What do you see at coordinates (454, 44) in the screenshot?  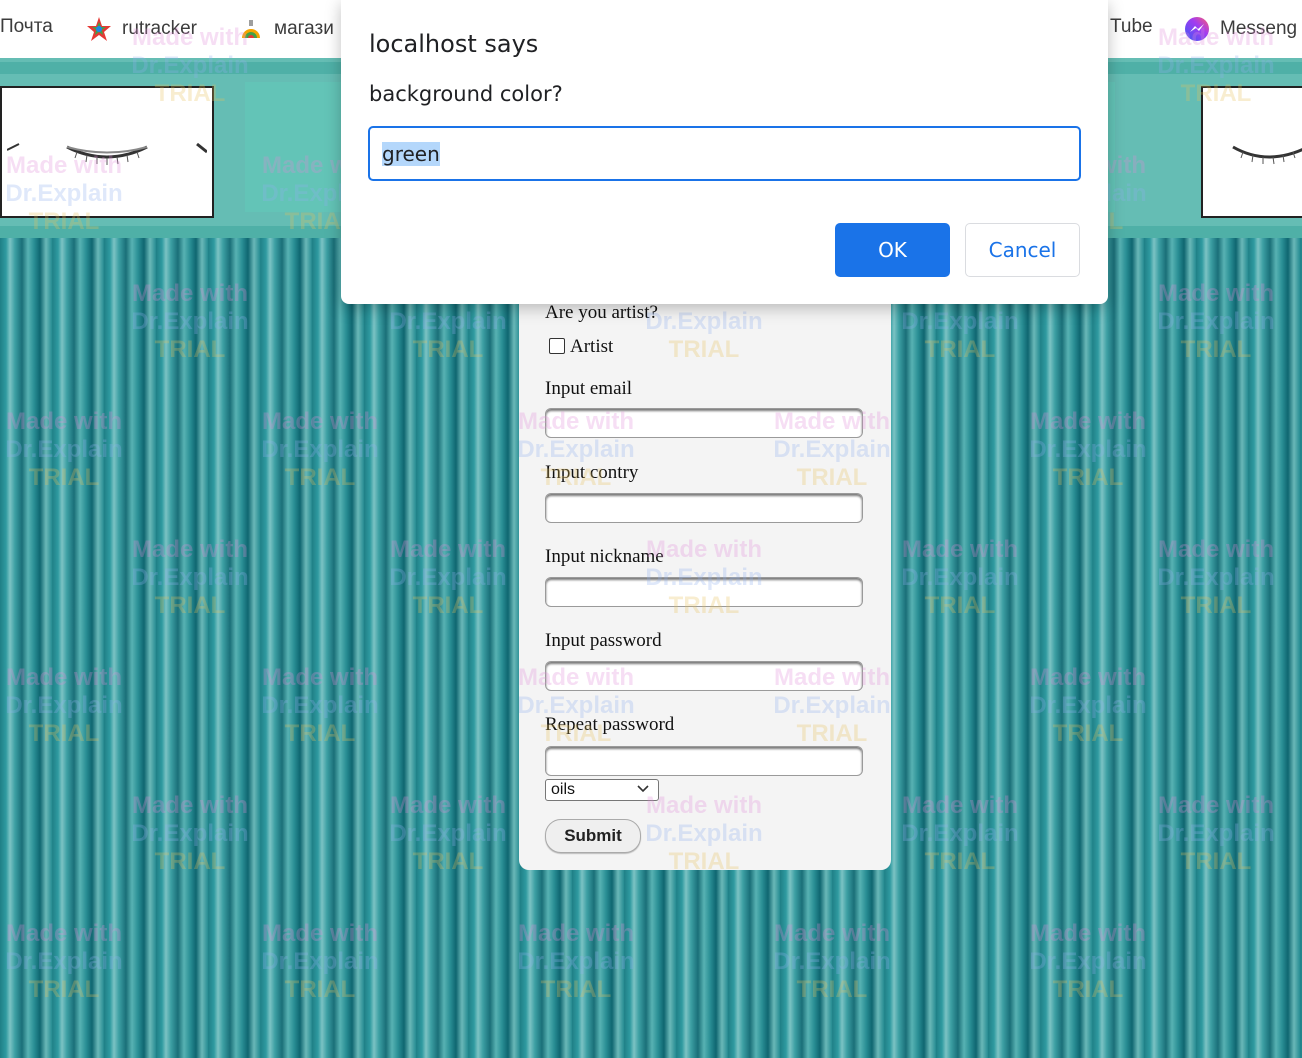 I see `dialog-title: localhost says` at bounding box center [454, 44].